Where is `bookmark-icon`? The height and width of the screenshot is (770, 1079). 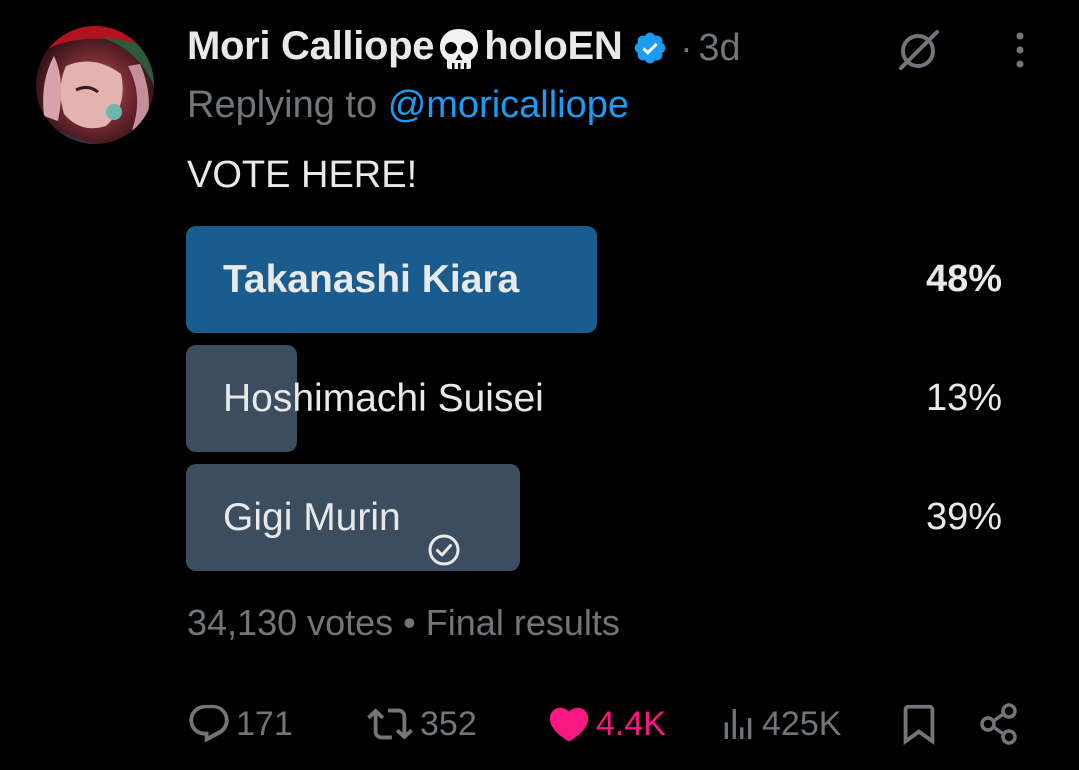 bookmark-icon is located at coordinates (919, 724).